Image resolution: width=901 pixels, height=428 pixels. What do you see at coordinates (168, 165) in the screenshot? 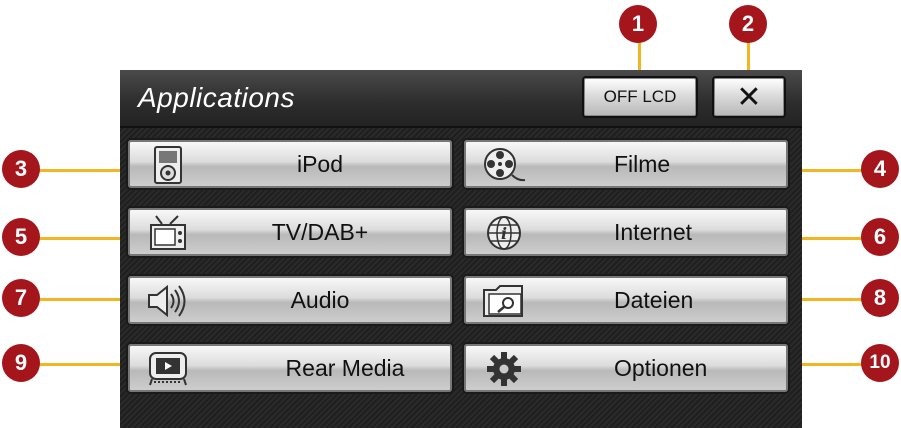
I see `ipod-icon` at bounding box center [168, 165].